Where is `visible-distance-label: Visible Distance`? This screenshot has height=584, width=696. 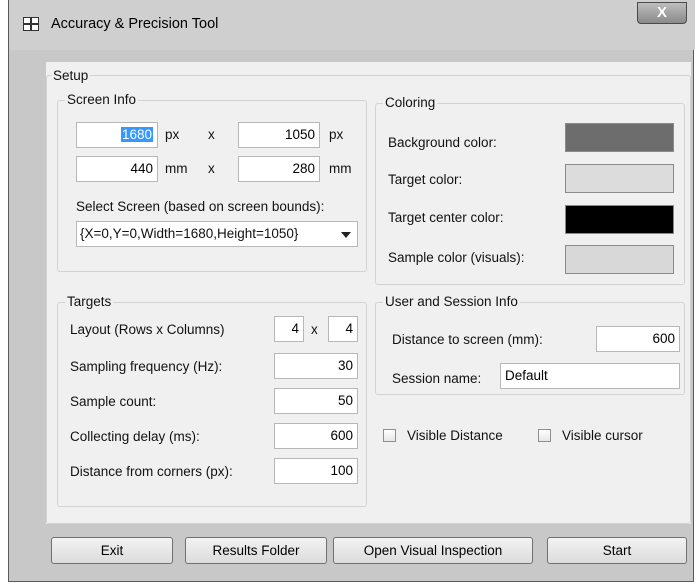
visible-distance-label: Visible Distance is located at coordinates (455, 436).